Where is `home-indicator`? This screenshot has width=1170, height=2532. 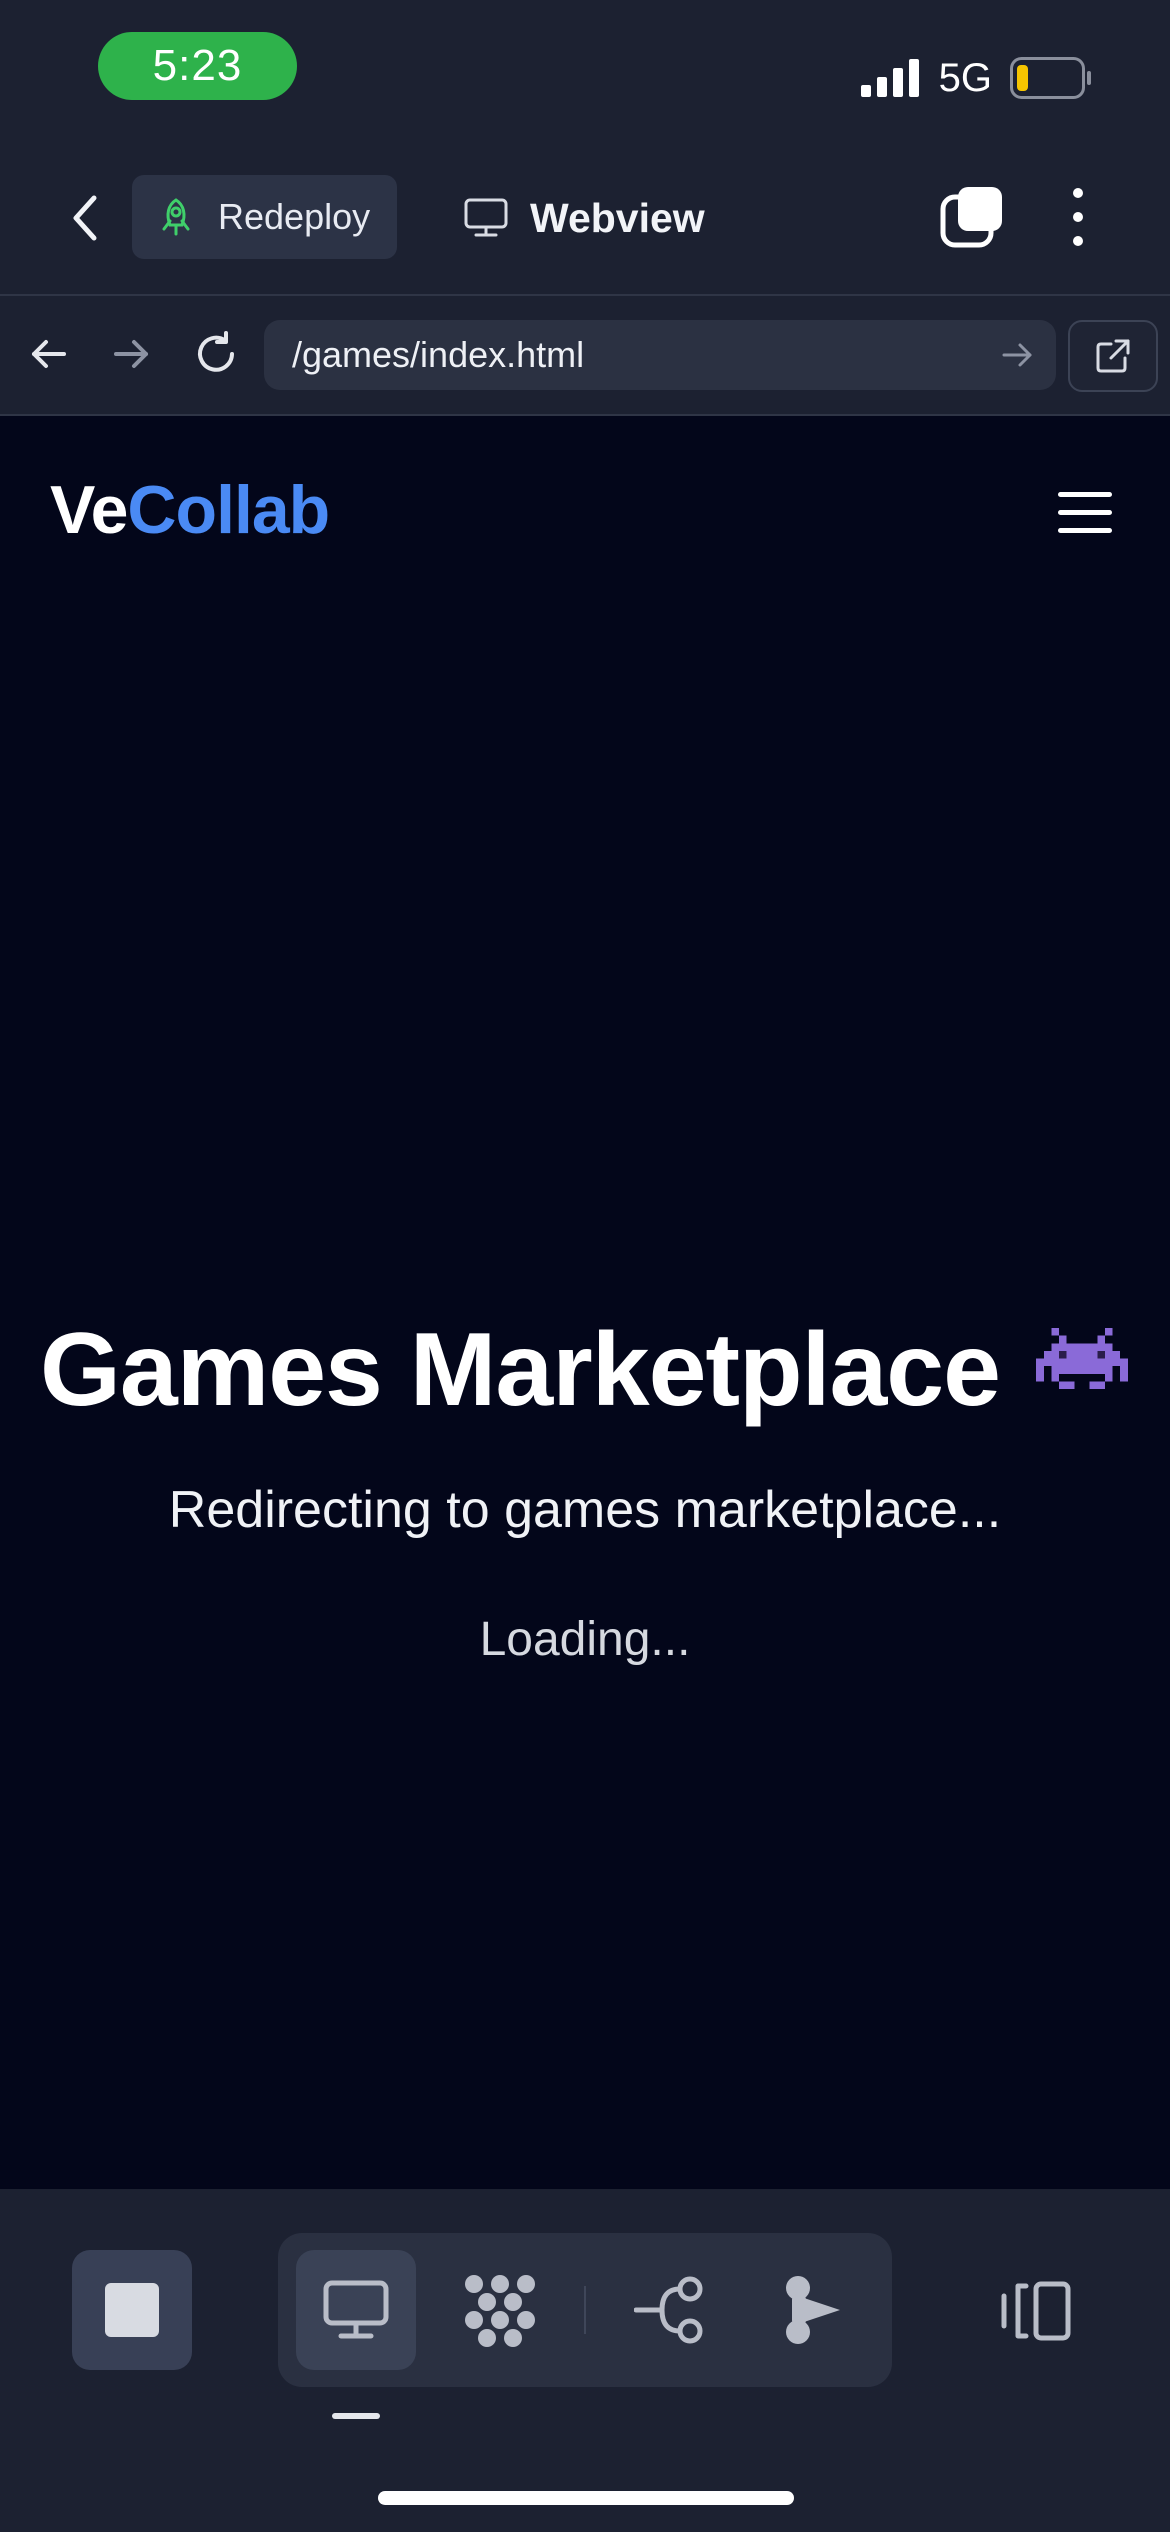 home-indicator is located at coordinates (586, 2498).